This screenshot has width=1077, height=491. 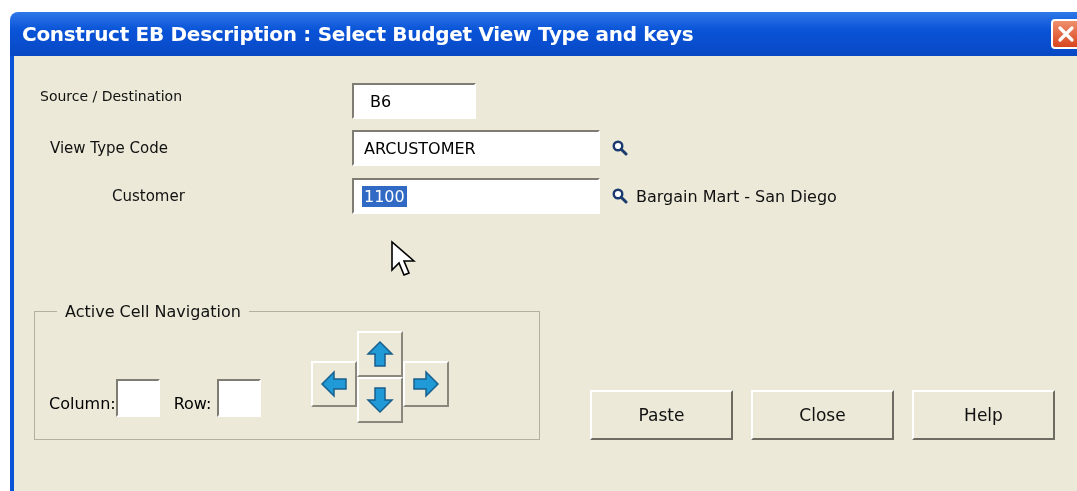 I want to click on right-arrow-button, so click(x=426, y=384).